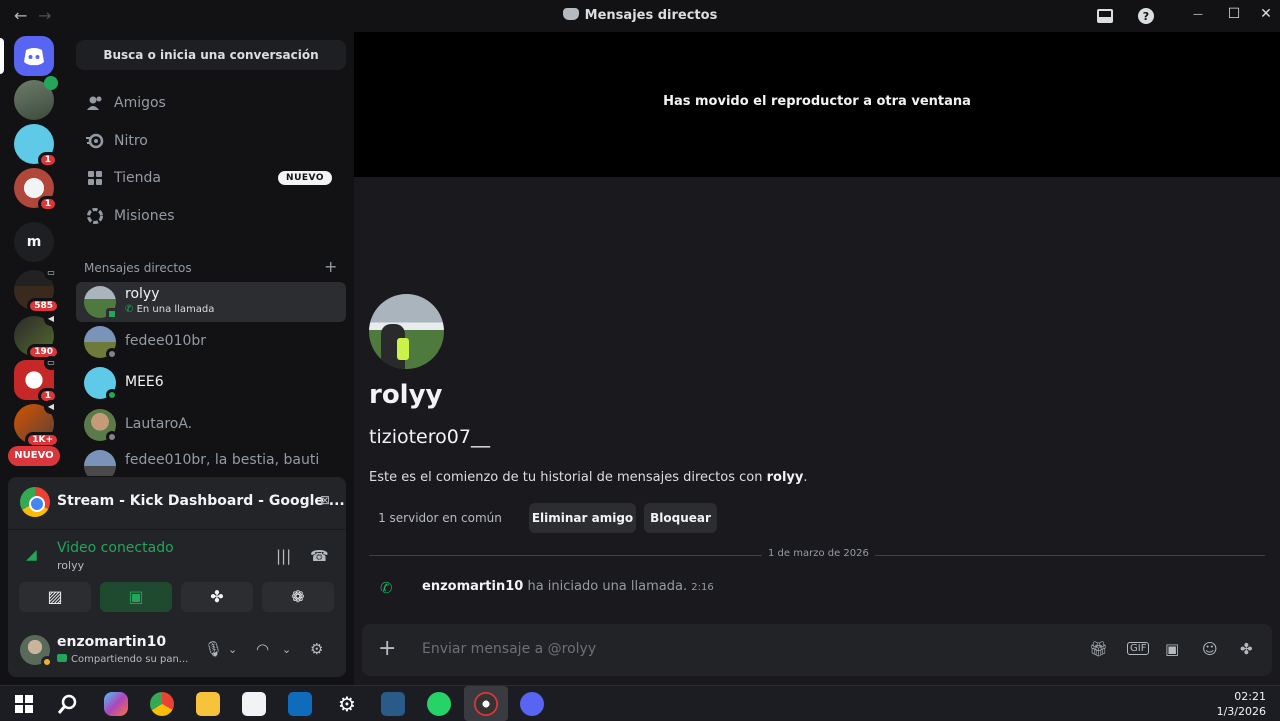 The height and width of the screenshot is (721, 1280). Describe the element at coordinates (211, 425) in the screenshot. I see `dm-item-lautaroa: LautaroA.` at that location.